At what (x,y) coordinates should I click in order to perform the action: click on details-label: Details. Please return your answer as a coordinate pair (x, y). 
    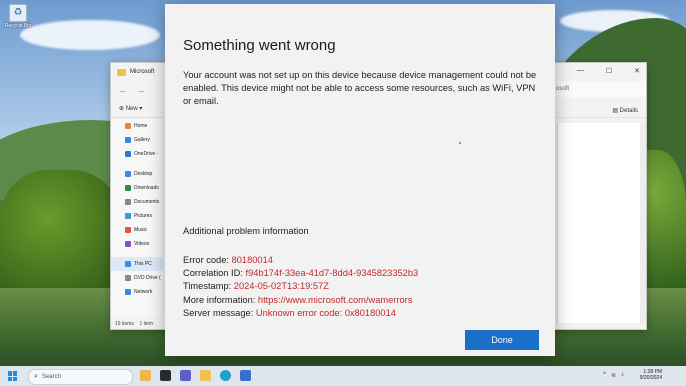
    Looking at the image, I should click on (628, 111).